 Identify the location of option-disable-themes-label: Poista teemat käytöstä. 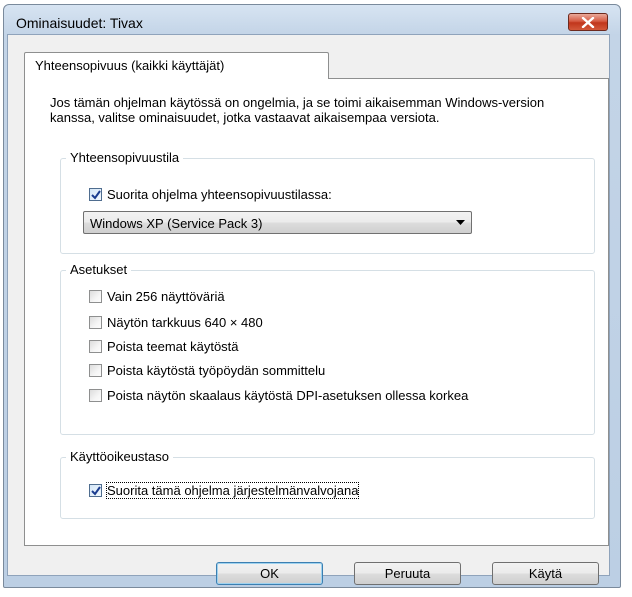
(173, 346).